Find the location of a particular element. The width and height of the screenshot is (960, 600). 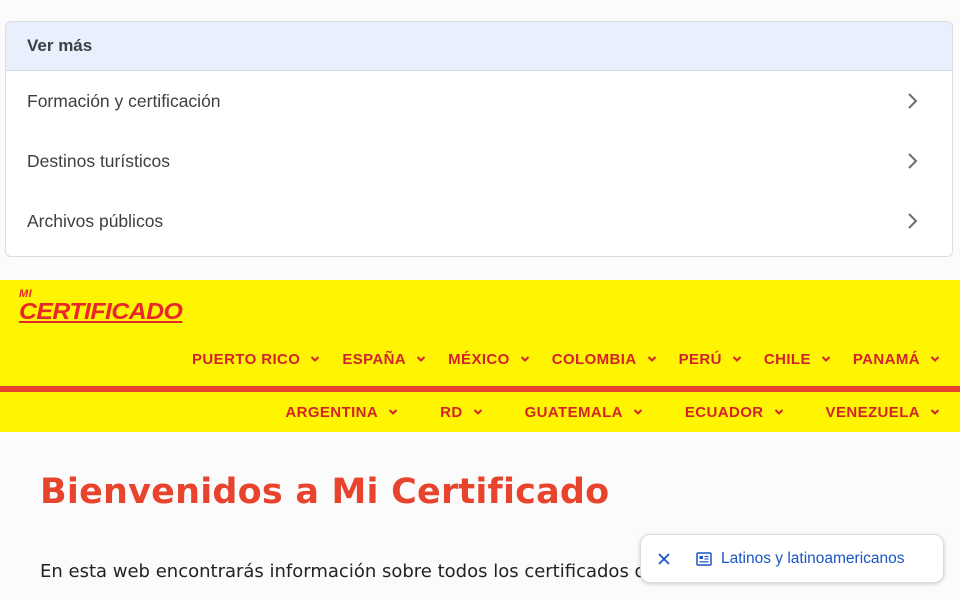

nav-item-guatemala: GUATEMALA is located at coordinates (584, 412).